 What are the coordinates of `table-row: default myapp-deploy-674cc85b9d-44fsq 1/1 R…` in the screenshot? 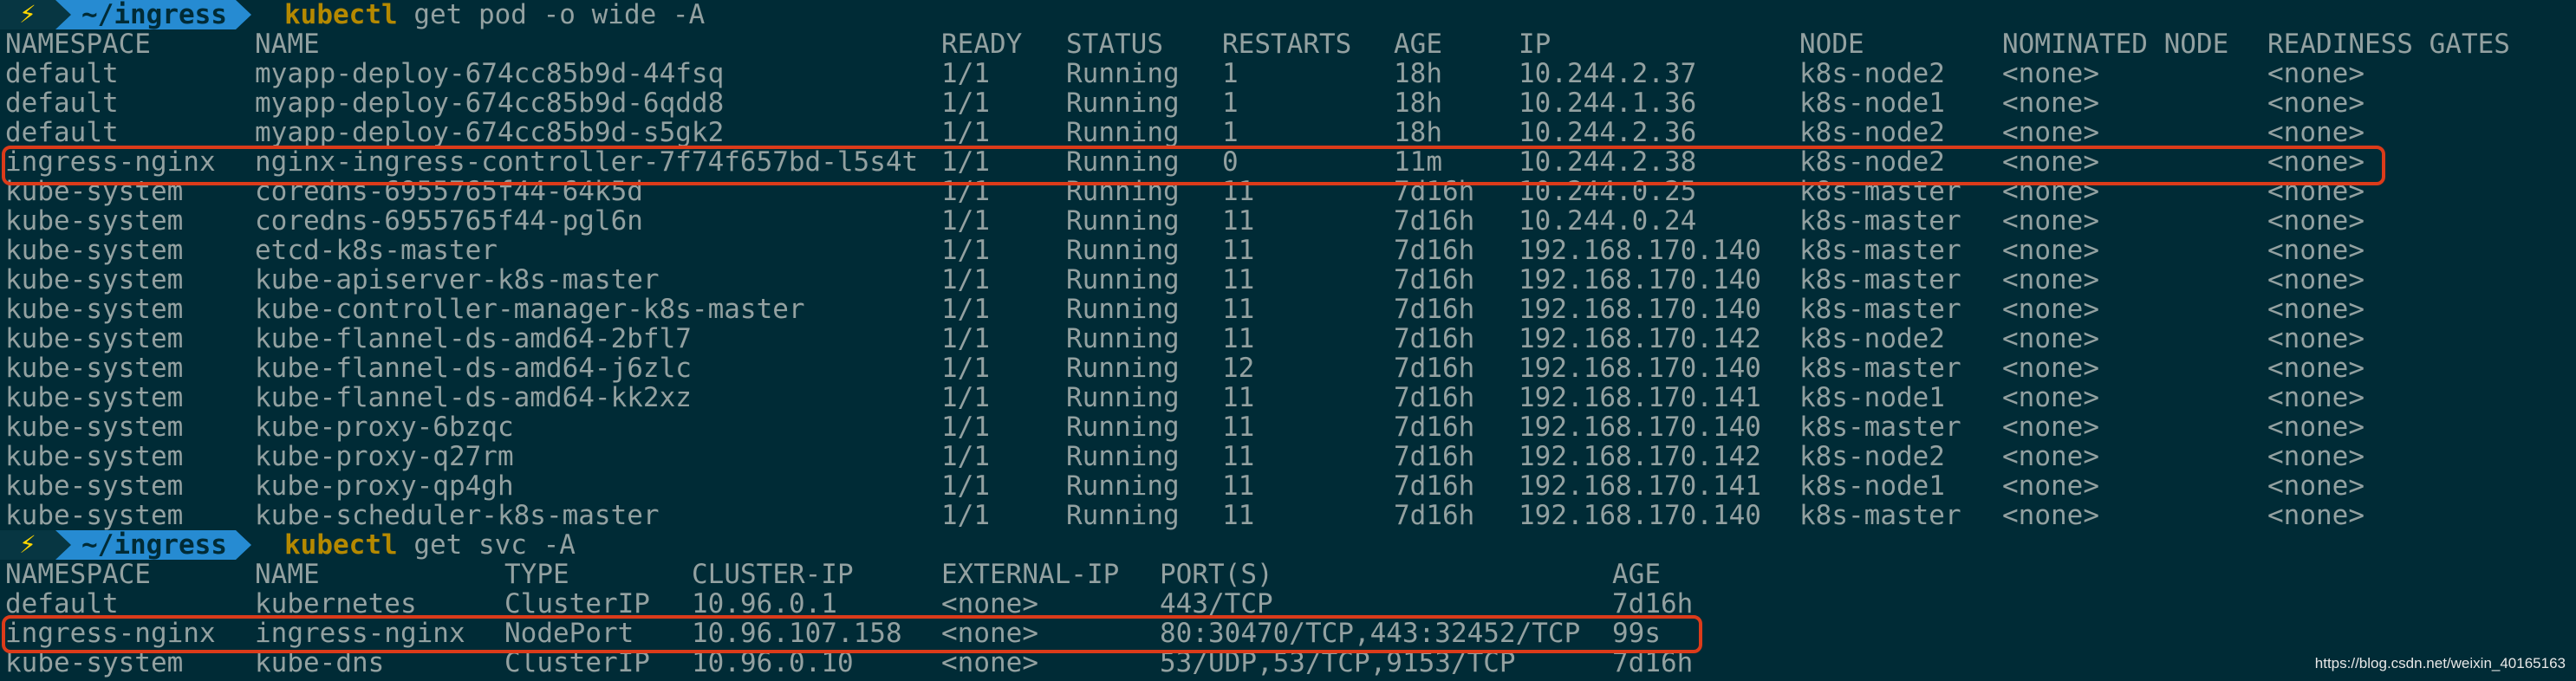 It's located at (1288, 74).